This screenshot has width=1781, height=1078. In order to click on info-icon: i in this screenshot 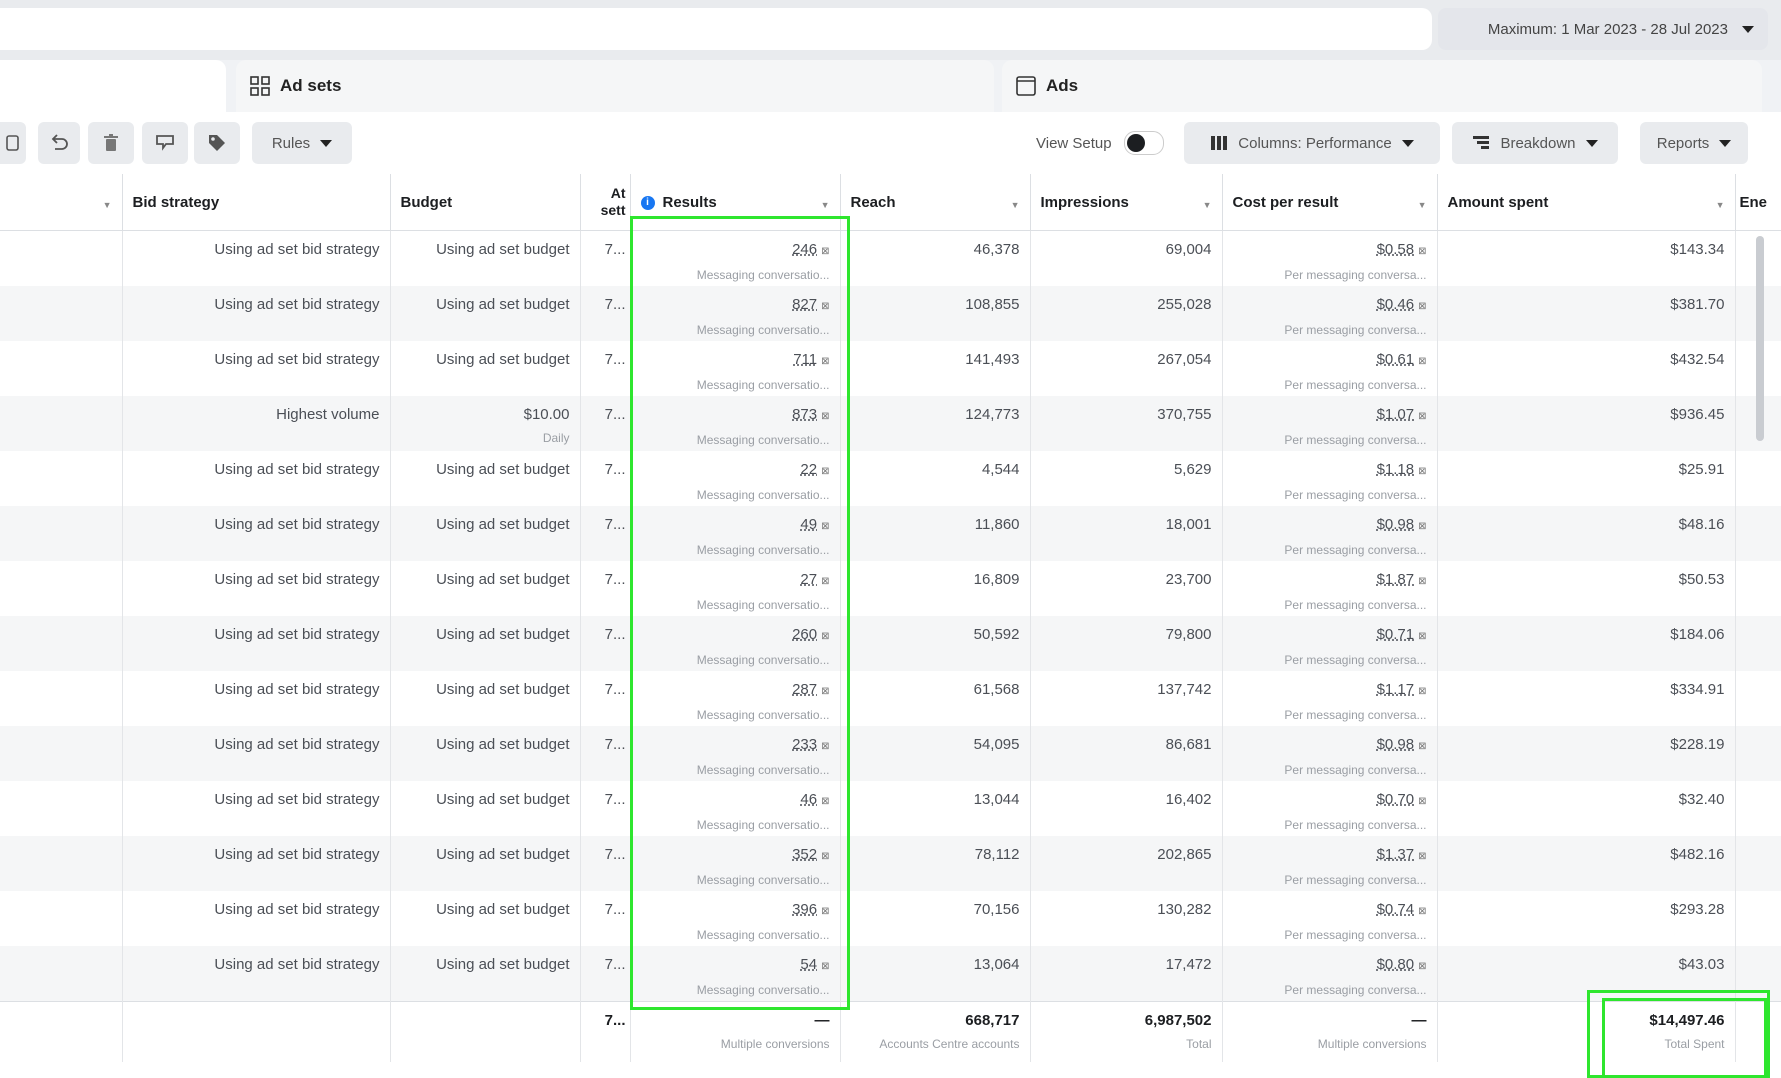, I will do `click(647, 202)`.